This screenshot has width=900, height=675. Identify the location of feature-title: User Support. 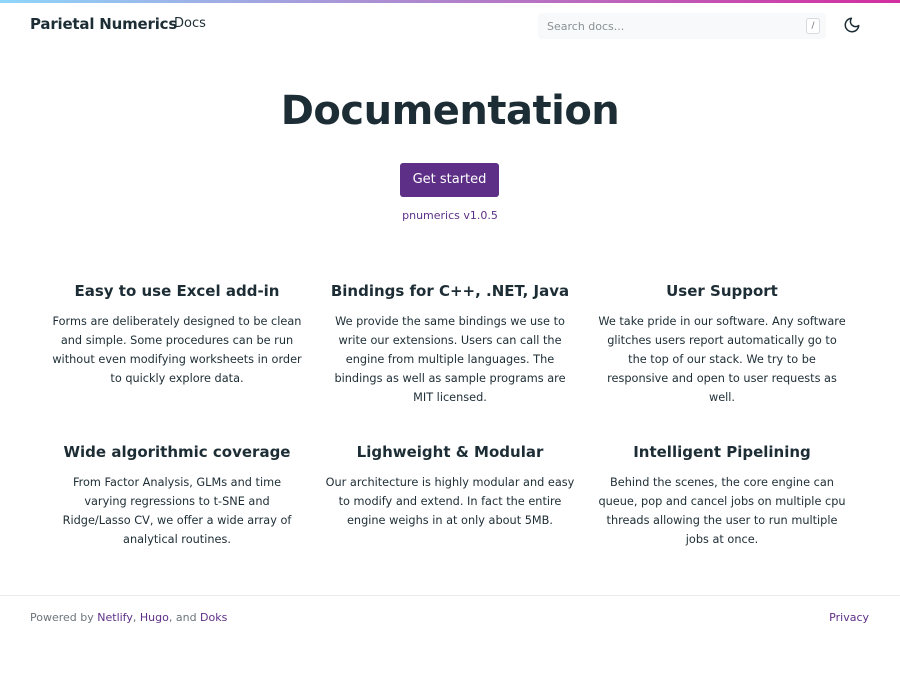
(722, 291).